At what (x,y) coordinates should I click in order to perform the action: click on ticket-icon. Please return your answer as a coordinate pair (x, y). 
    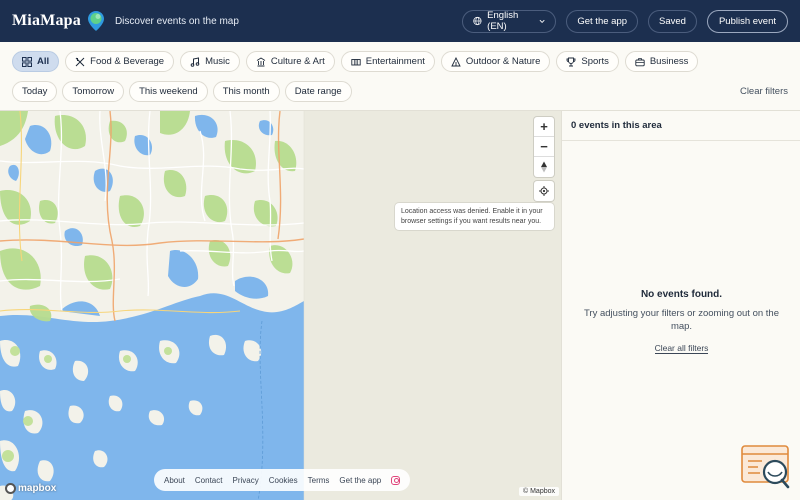
    Looking at the image, I should click on (356, 61).